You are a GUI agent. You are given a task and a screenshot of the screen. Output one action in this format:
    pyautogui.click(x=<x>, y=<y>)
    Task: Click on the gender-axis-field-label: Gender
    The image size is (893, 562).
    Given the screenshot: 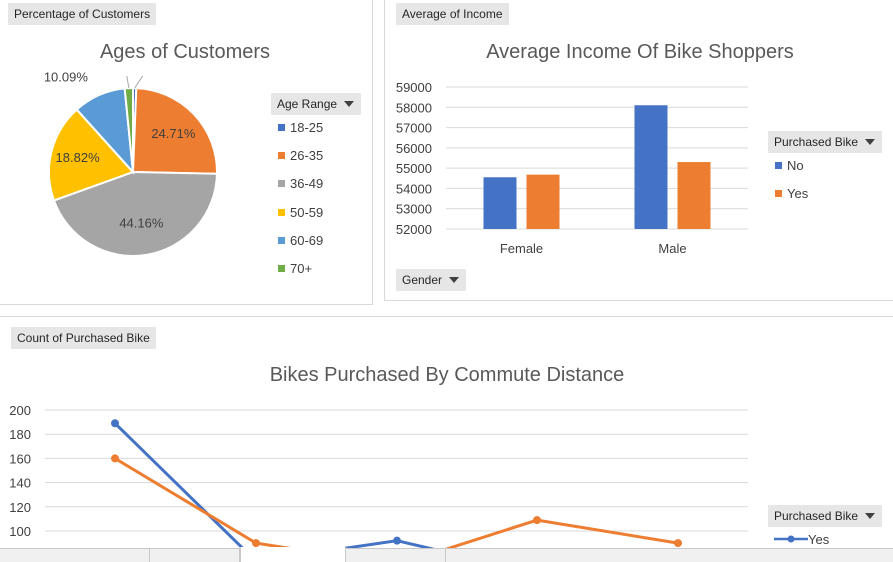 What is the action you would take?
    pyautogui.click(x=422, y=280)
    